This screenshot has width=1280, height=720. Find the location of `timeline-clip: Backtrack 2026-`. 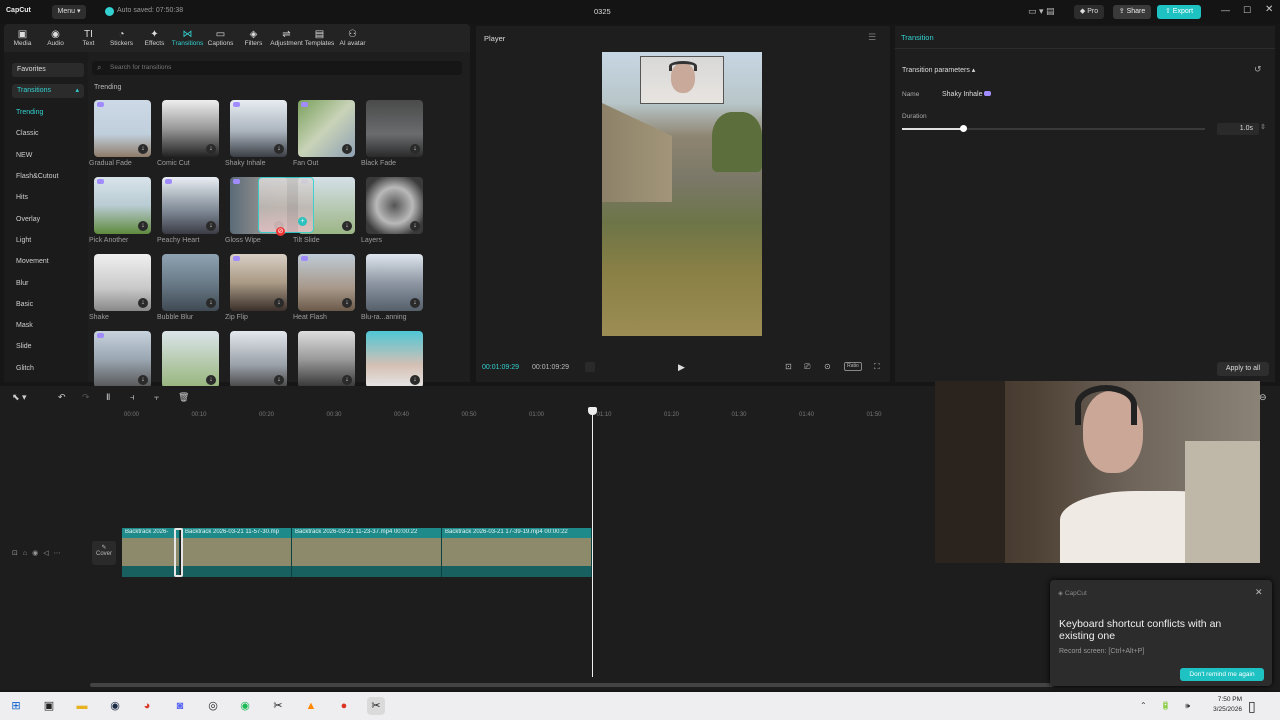

timeline-clip: Backtrack 2026- is located at coordinates (151, 552).